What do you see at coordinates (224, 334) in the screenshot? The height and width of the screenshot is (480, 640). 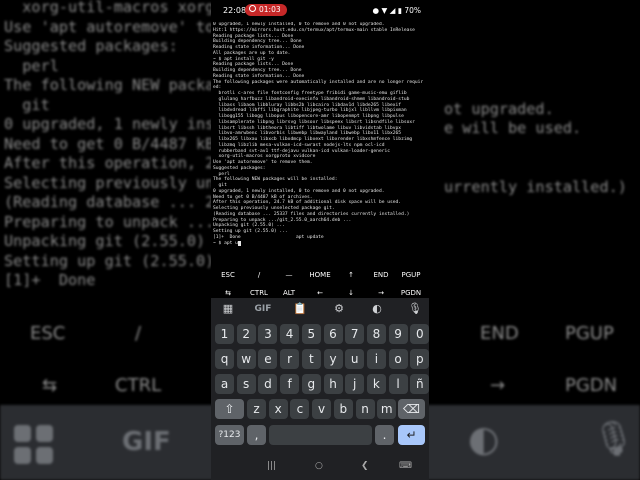 I see `key-1: 1` at bounding box center [224, 334].